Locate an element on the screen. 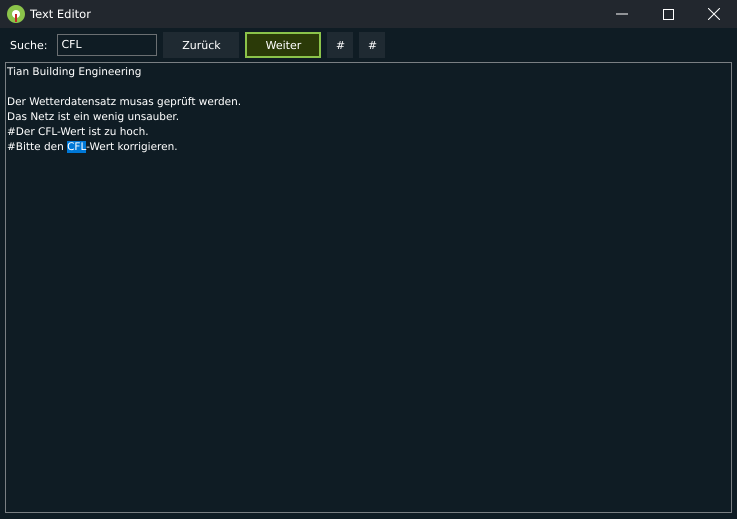  minimize-icon is located at coordinates (622, 14).